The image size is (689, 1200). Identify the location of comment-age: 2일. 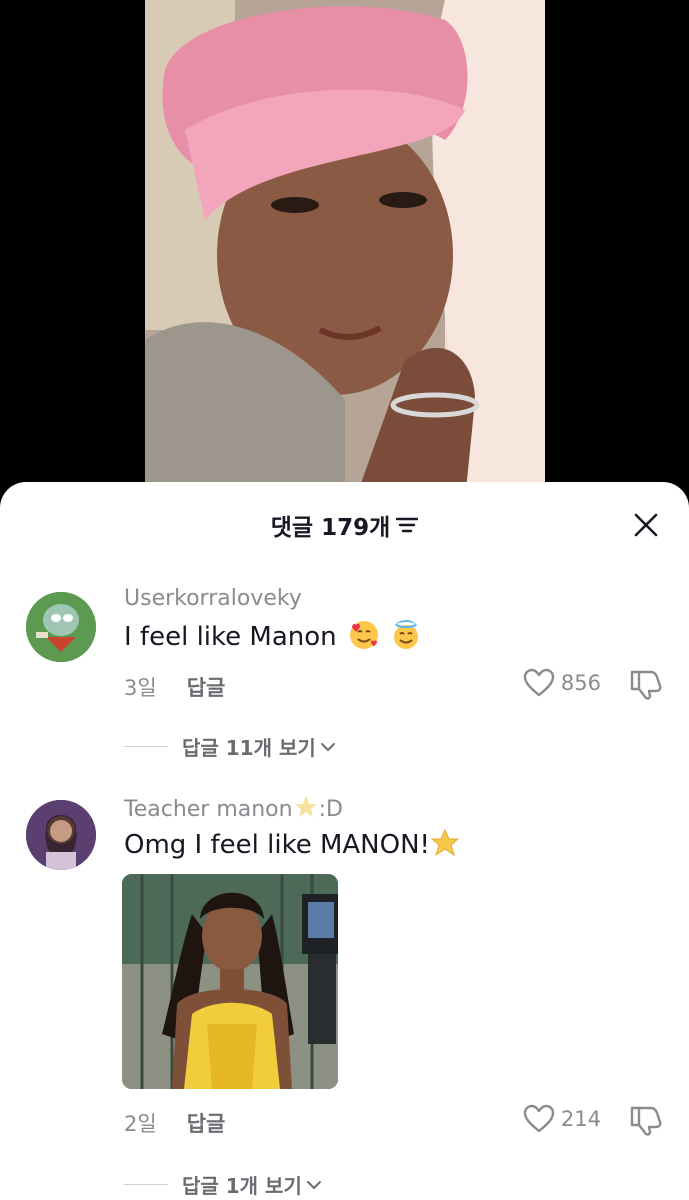
(140, 1124).